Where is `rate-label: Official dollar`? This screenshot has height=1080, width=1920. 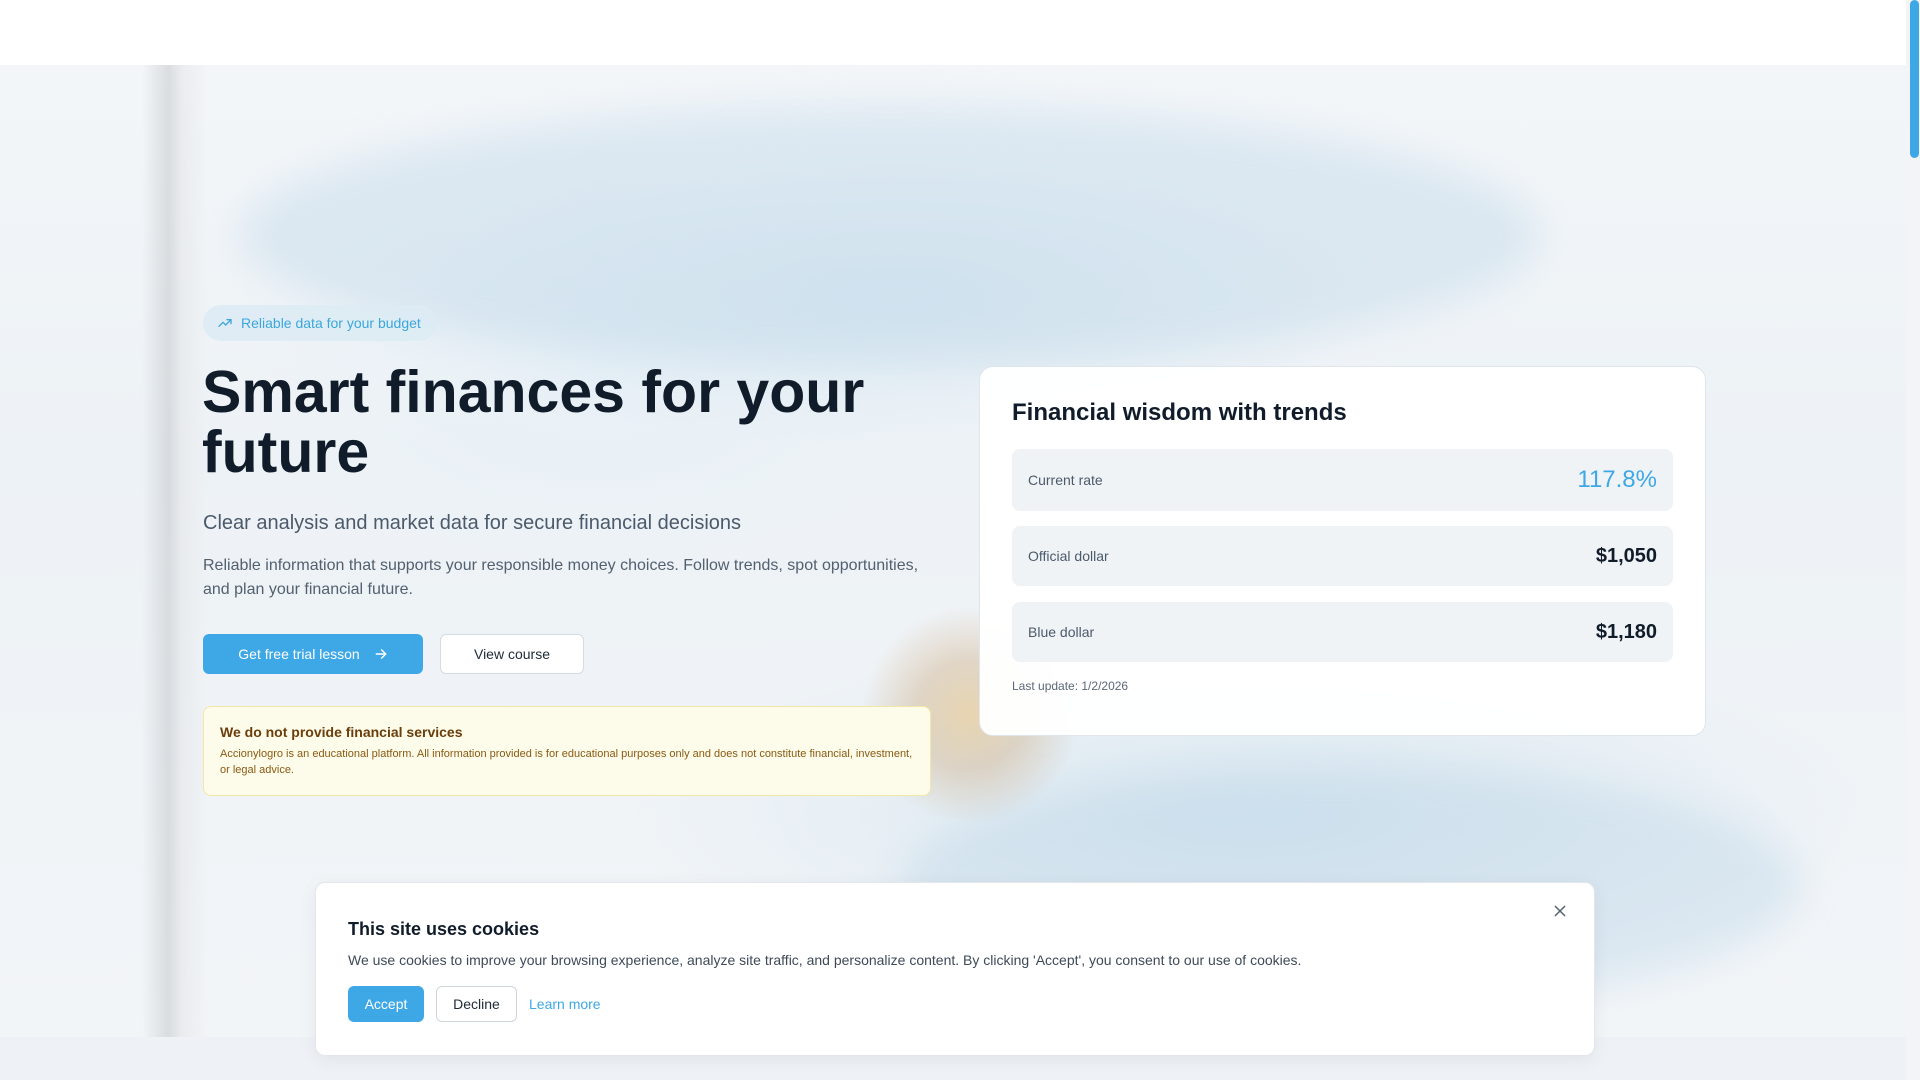
rate-label: Official dollar is located at coordinates (1068, 556).